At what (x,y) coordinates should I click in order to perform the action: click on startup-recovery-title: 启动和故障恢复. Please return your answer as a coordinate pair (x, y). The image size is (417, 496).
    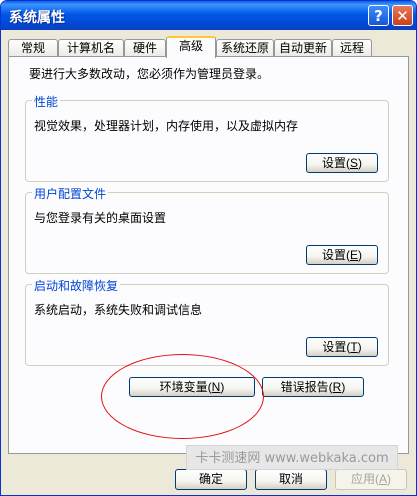
    Looking at the image, I should click on (76, 285).